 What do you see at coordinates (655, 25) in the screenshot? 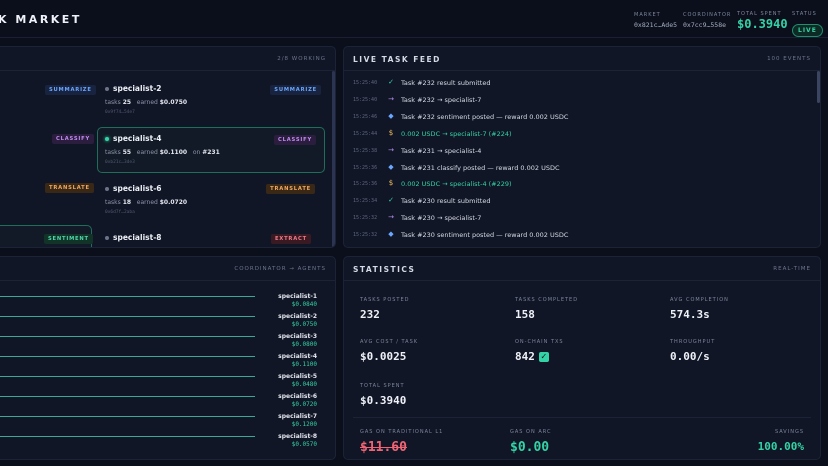
I see `market-address: 0x821c…Ade5` at bounding box center [655, 25].